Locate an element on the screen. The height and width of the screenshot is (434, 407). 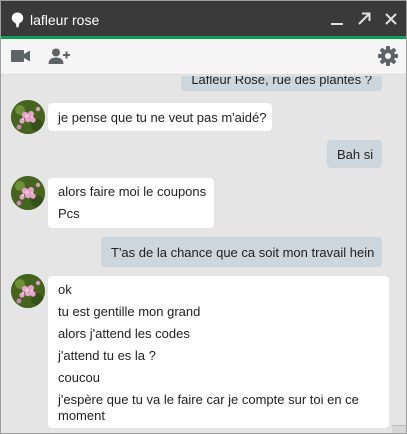
outgoing-message: Bah si is located at coordinates (354, 154).